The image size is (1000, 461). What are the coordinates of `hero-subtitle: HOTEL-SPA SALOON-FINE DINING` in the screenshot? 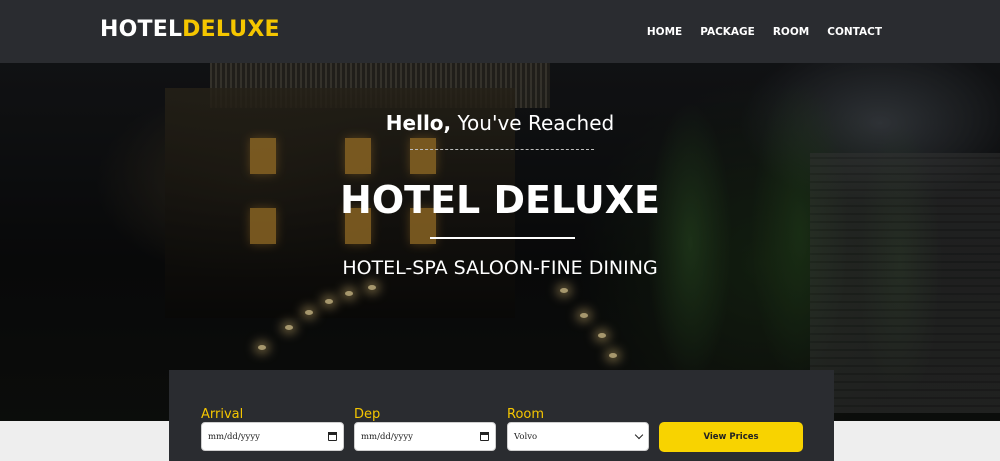 It's located at (500, 268).